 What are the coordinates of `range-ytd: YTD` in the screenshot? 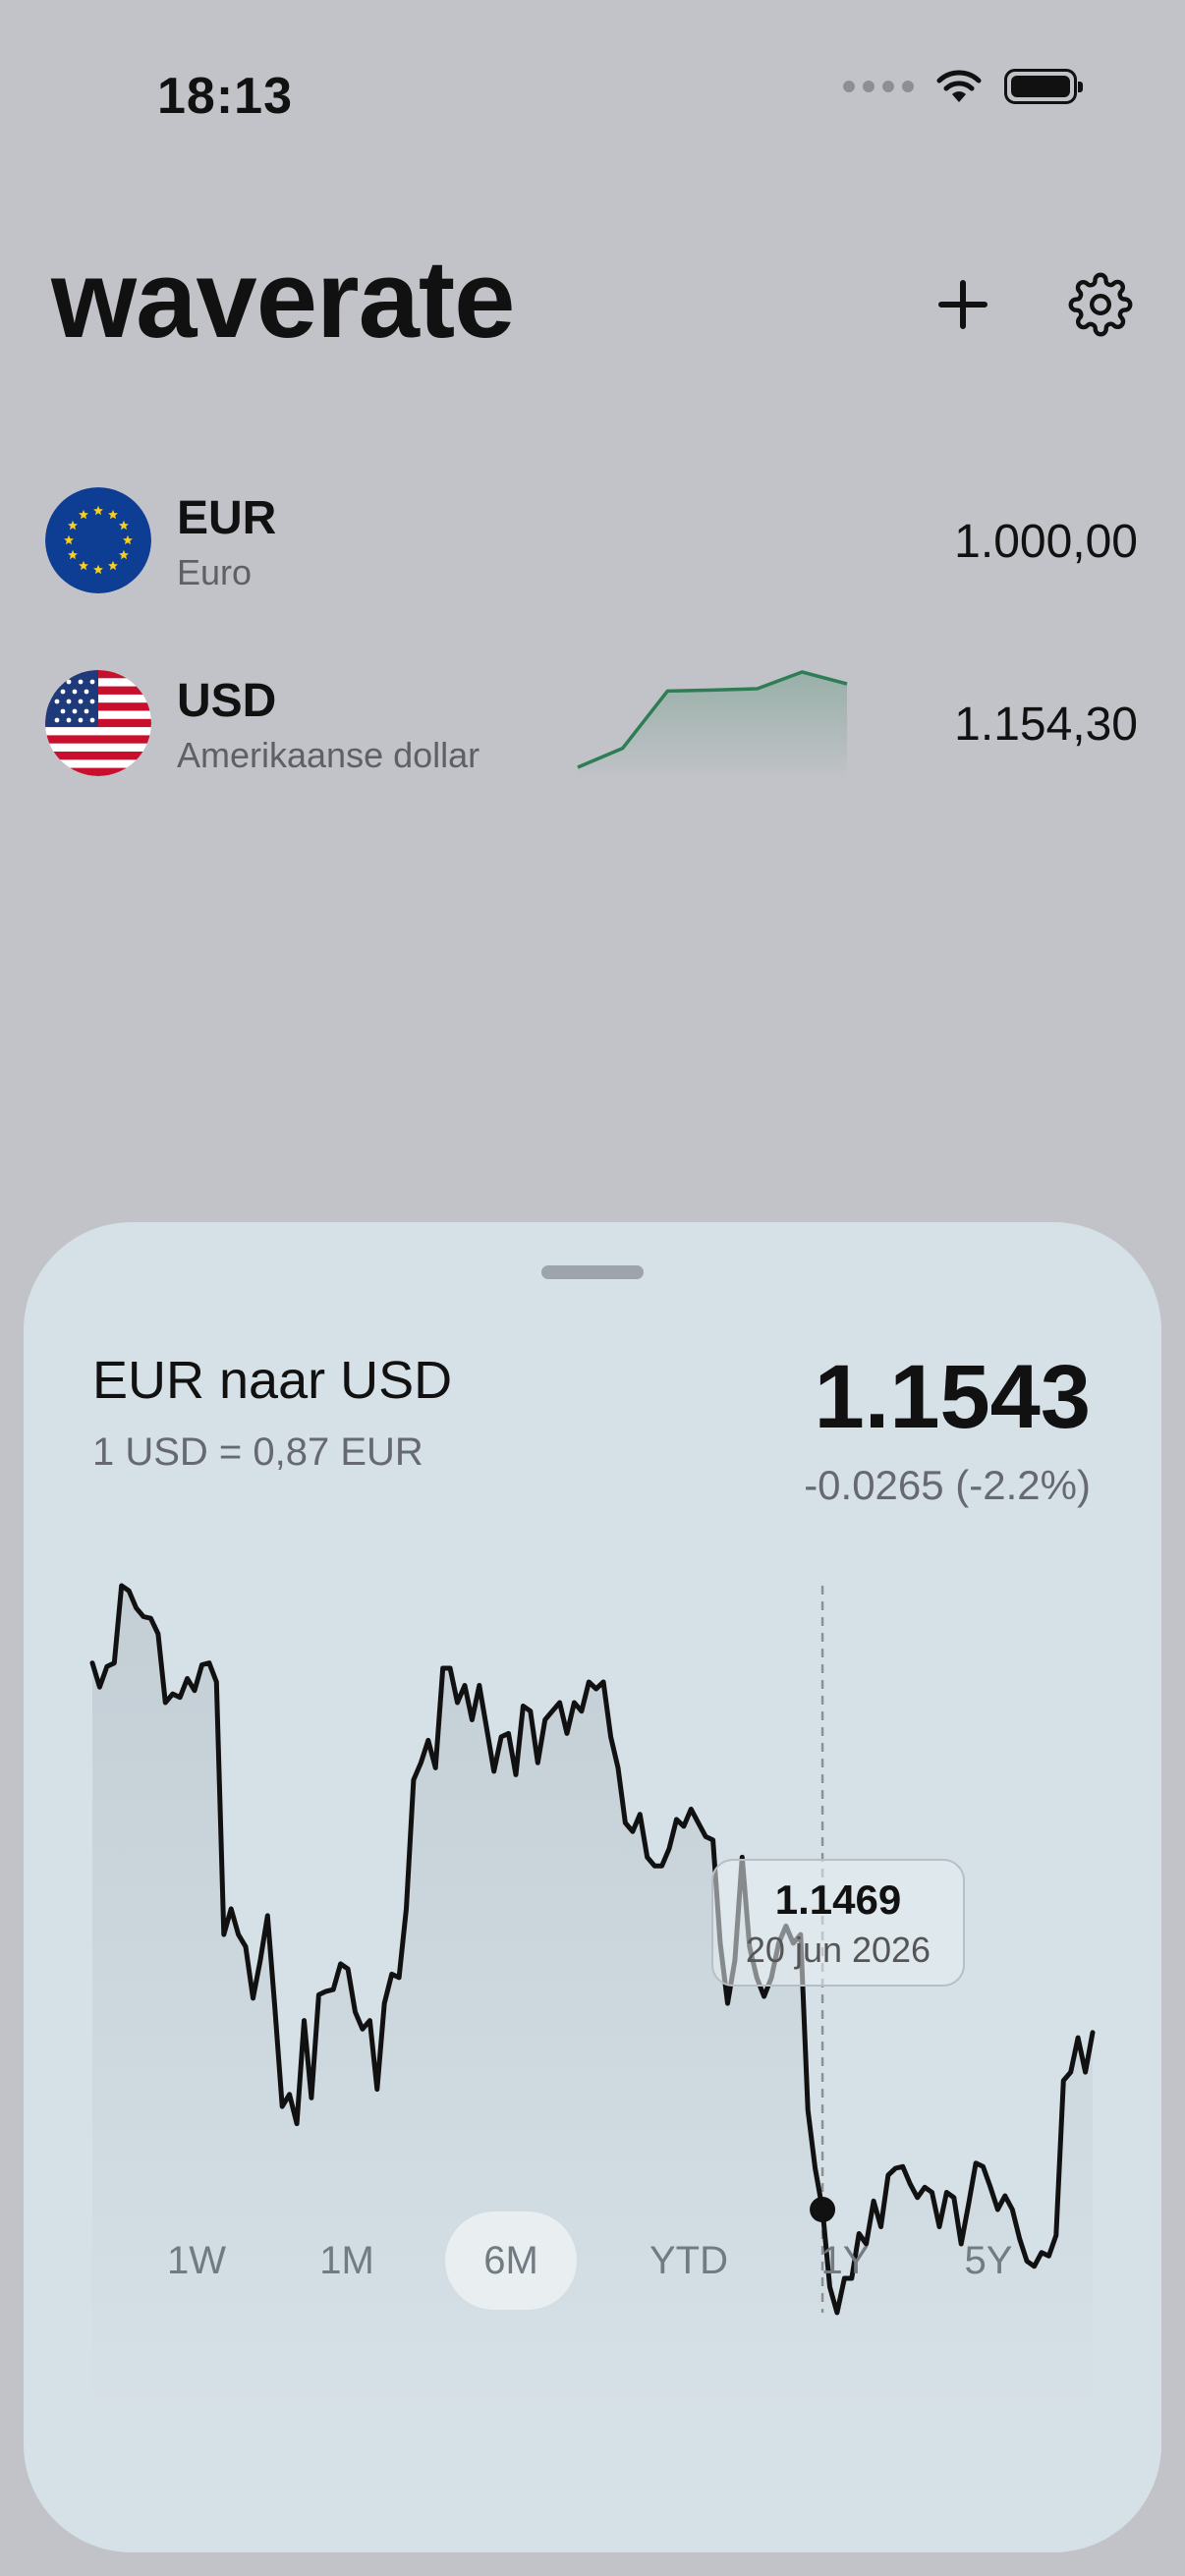 It's located at (689, 2261).